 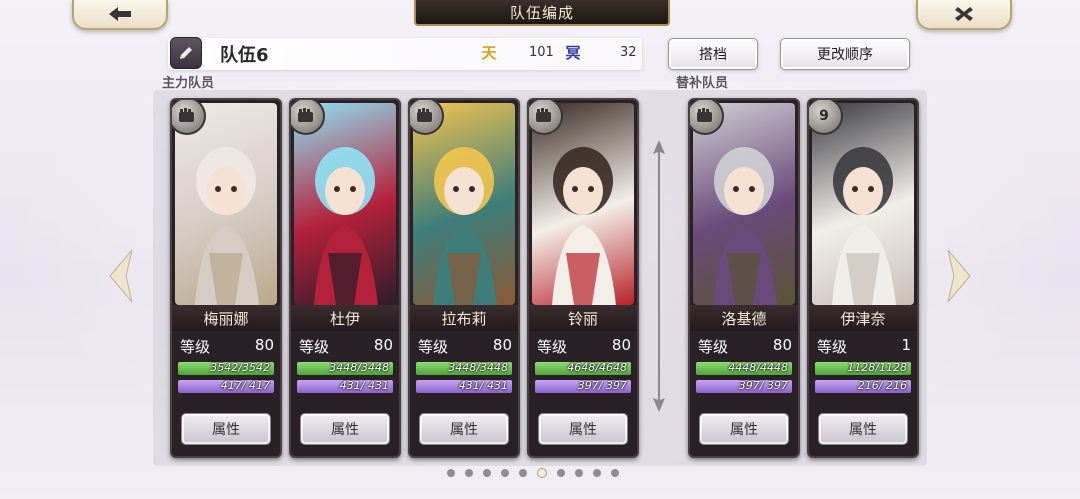 I want to click on close-button, so click(x=964, y=15).